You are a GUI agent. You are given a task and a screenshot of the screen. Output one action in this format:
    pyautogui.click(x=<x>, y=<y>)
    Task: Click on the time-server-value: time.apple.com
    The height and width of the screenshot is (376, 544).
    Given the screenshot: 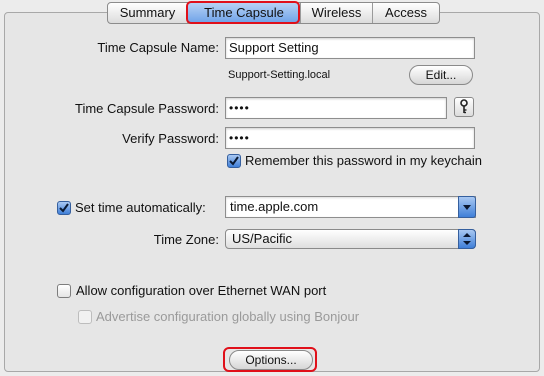 What is the action you would take?
    pyautogui.click(x=274, y=206)
    